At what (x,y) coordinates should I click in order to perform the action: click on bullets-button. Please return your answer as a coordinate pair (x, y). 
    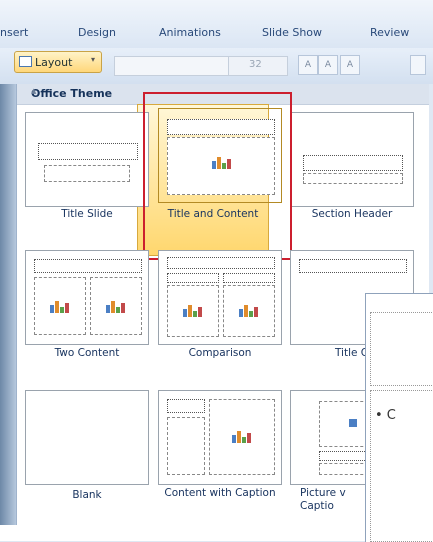
    Looking at the image, I should click on (418, 65).